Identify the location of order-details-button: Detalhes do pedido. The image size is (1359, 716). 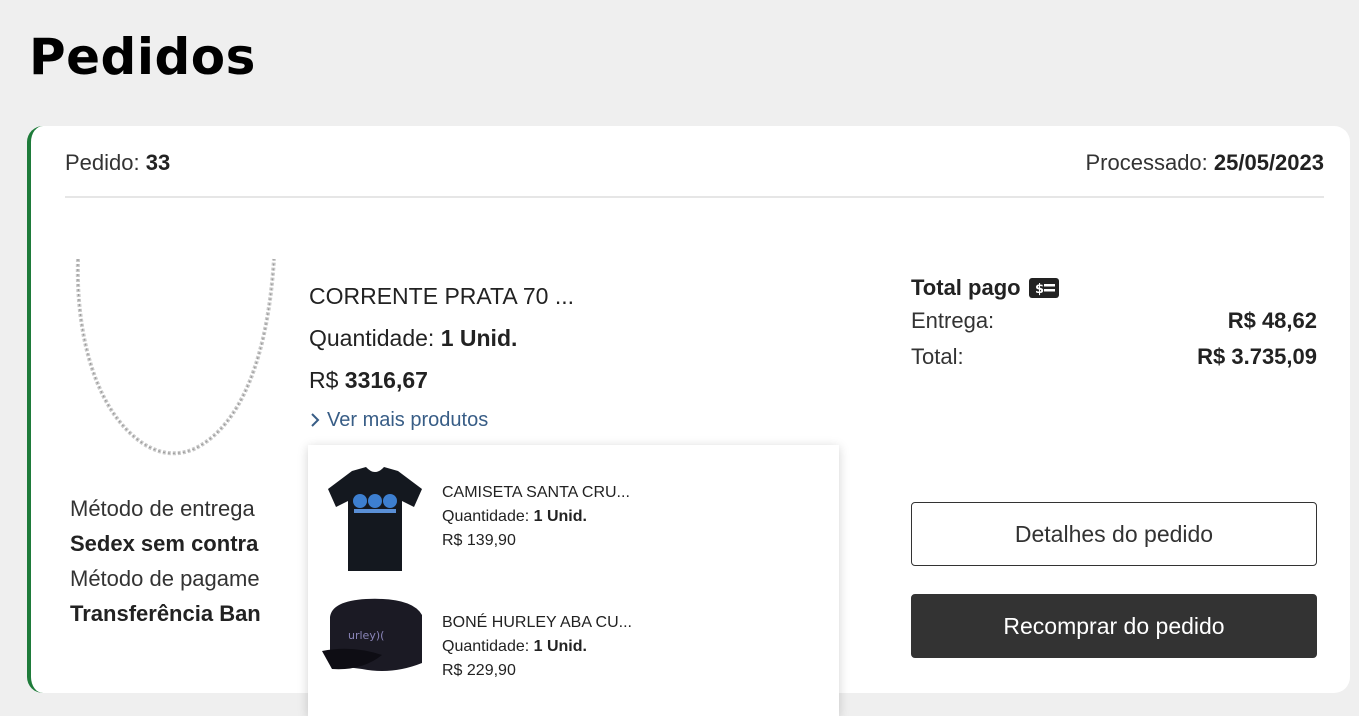
(1114, 534).